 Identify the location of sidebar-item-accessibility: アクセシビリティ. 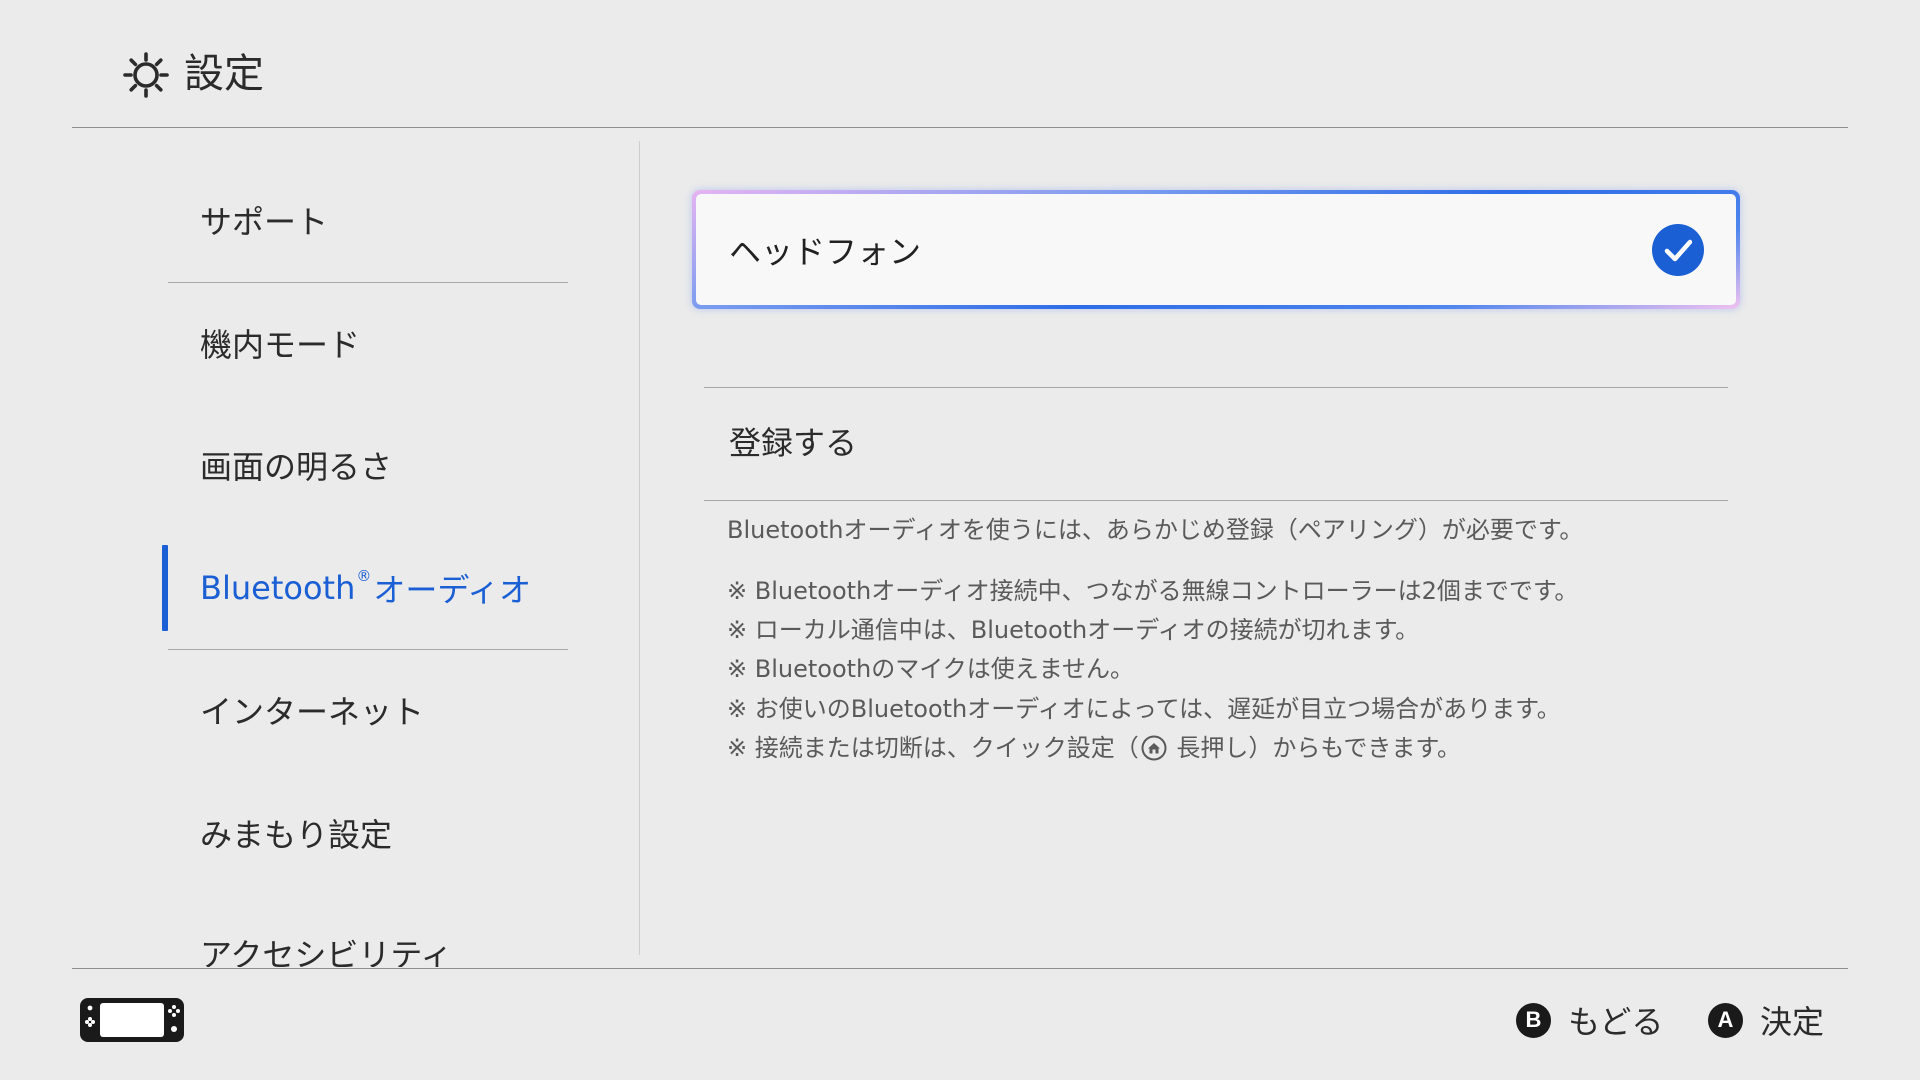
(368, 929).